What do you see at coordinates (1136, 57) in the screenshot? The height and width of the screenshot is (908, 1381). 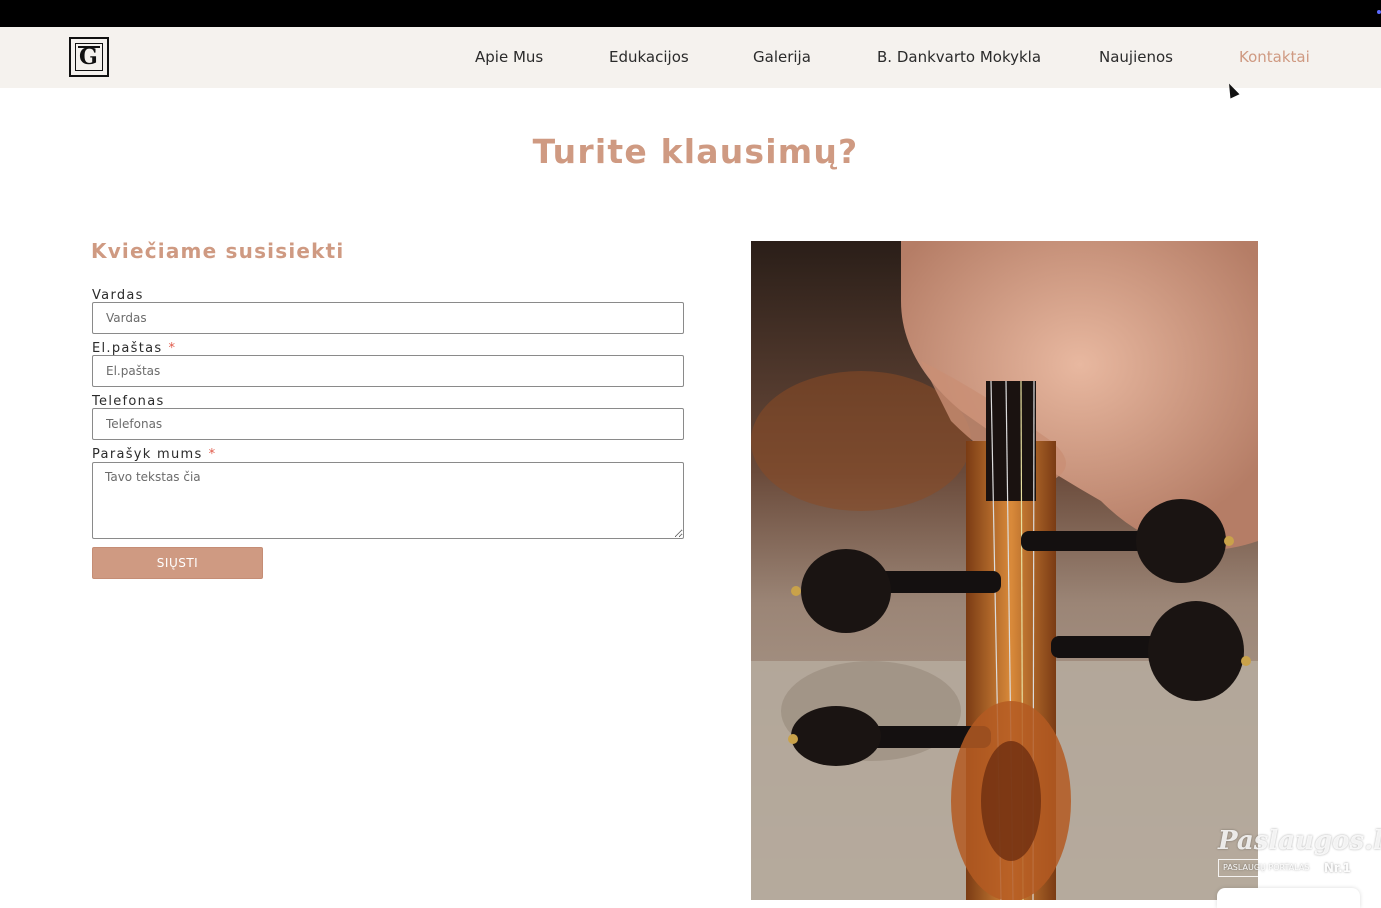 I see `nav-item-naujienos: Naujienos` at bounding box center [1136, 57].